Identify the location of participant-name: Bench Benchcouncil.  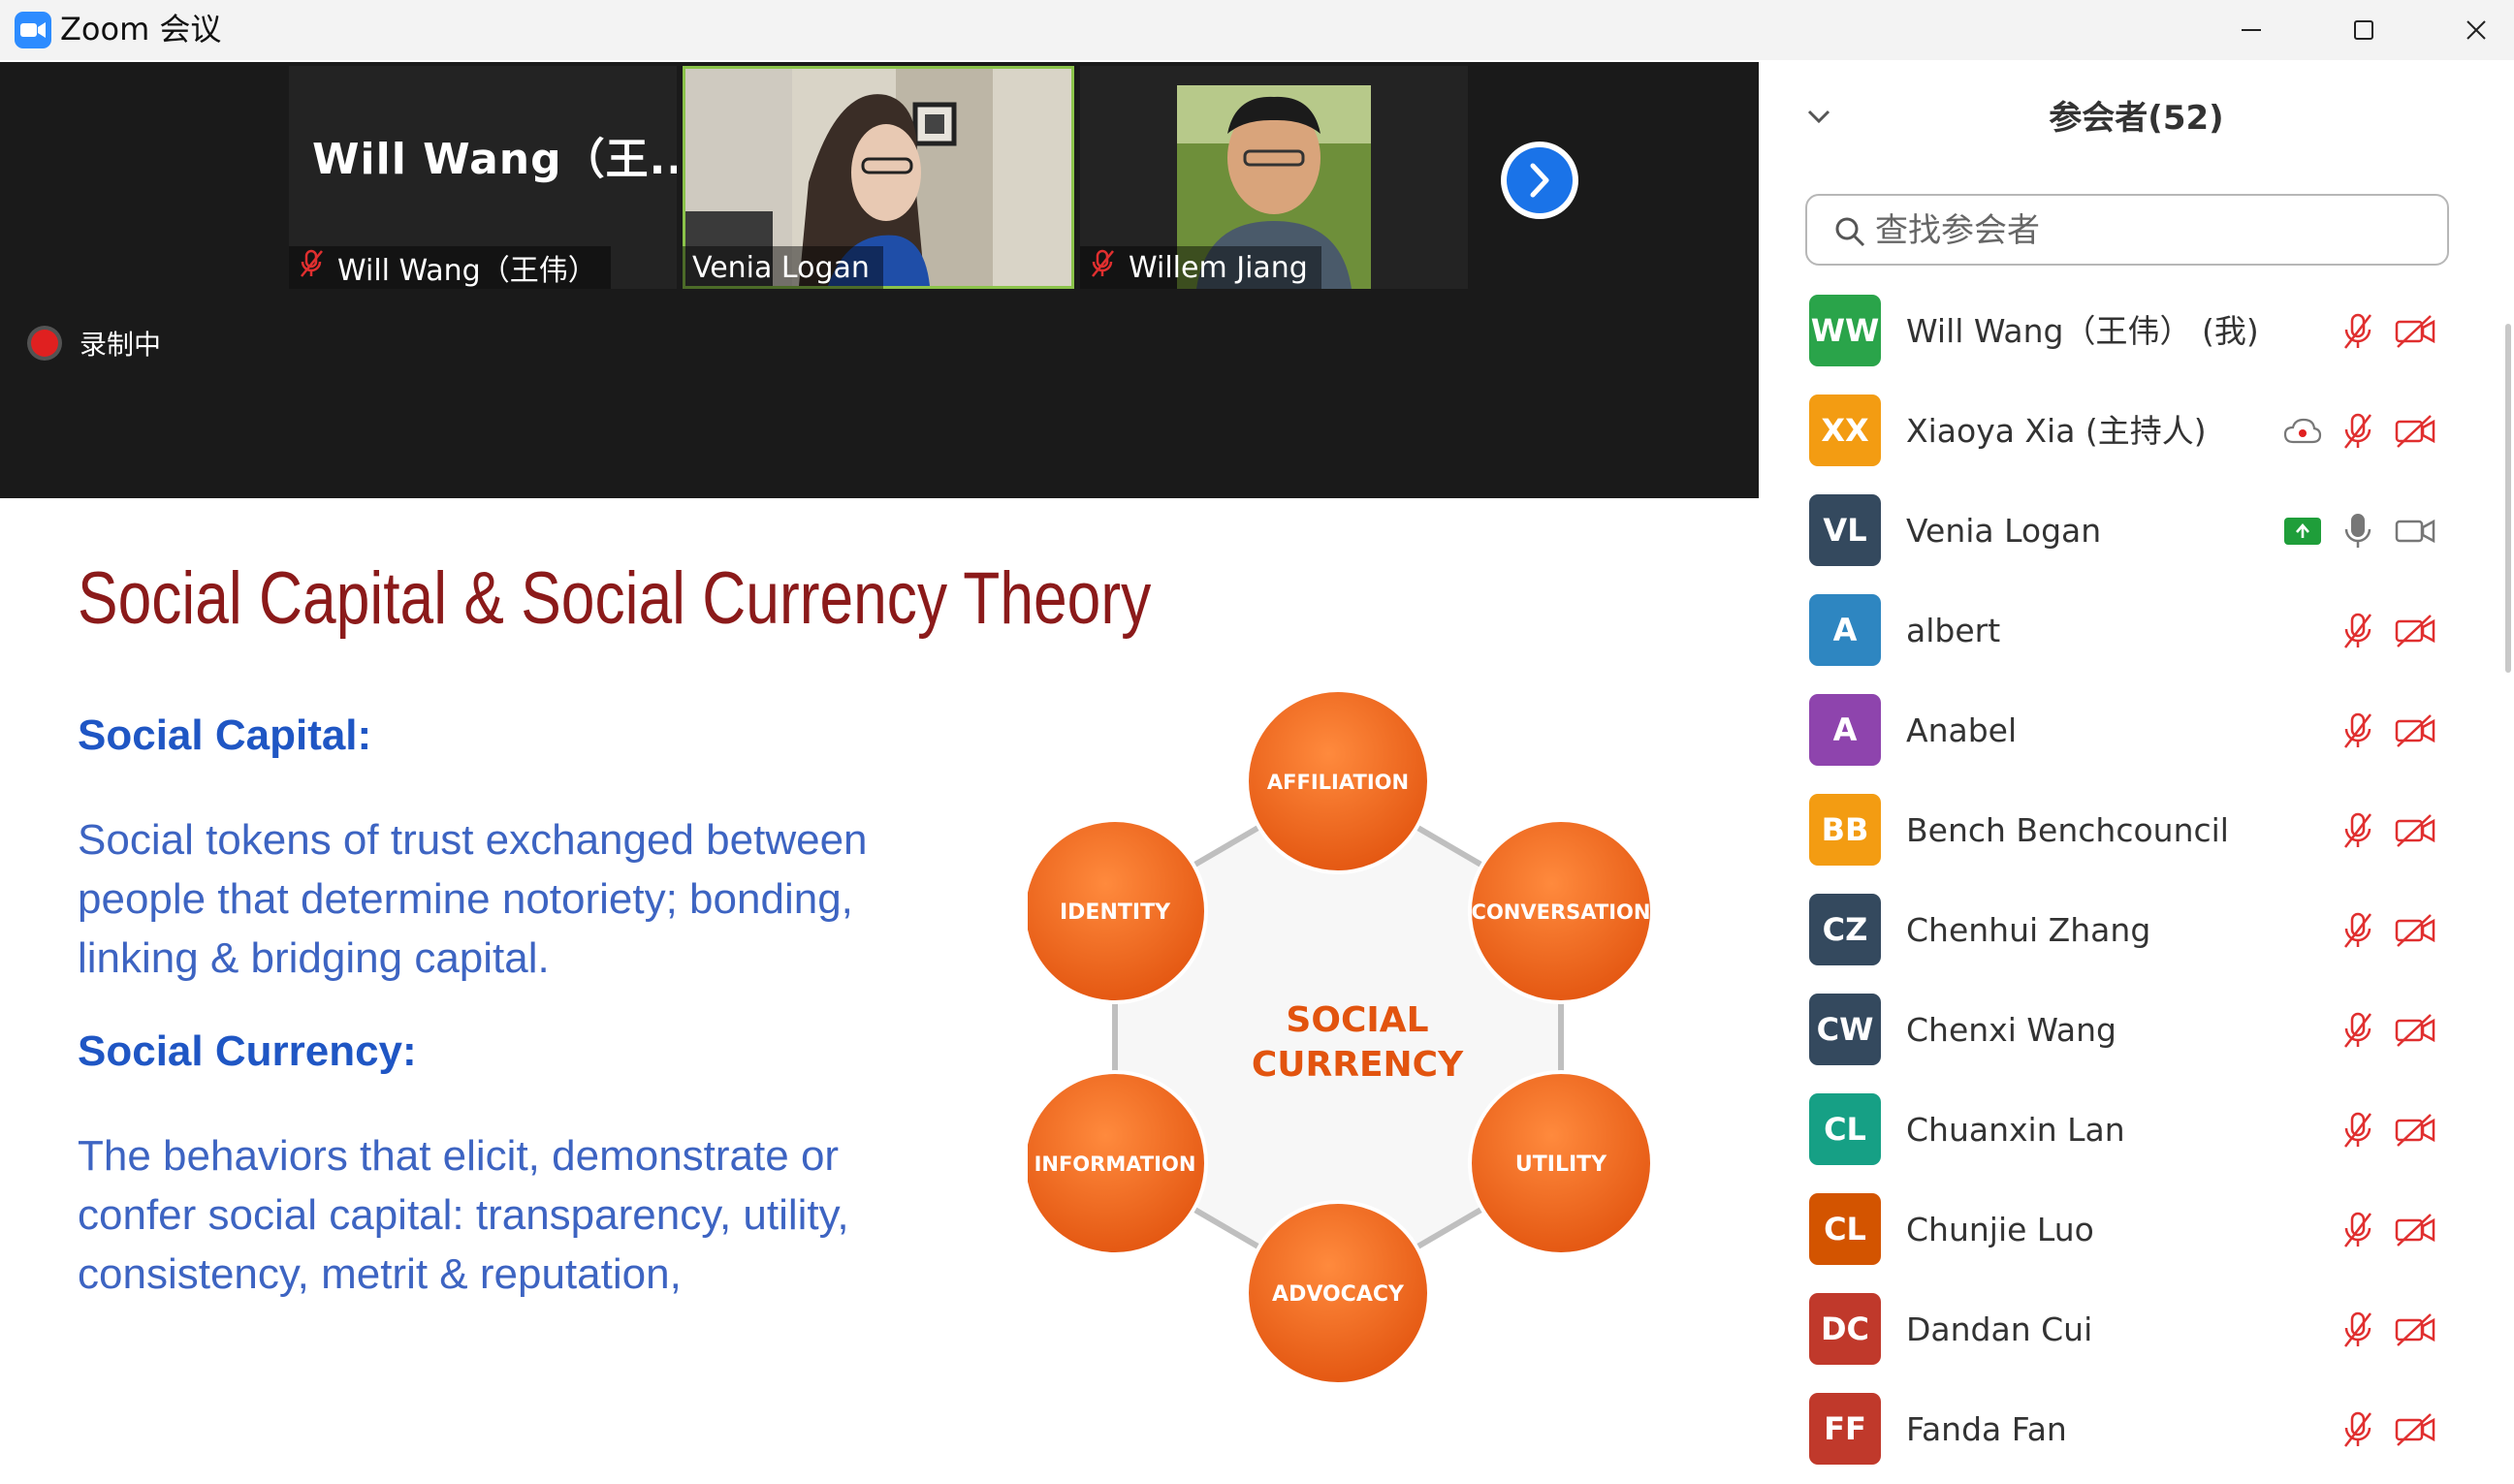
(2067, 830).